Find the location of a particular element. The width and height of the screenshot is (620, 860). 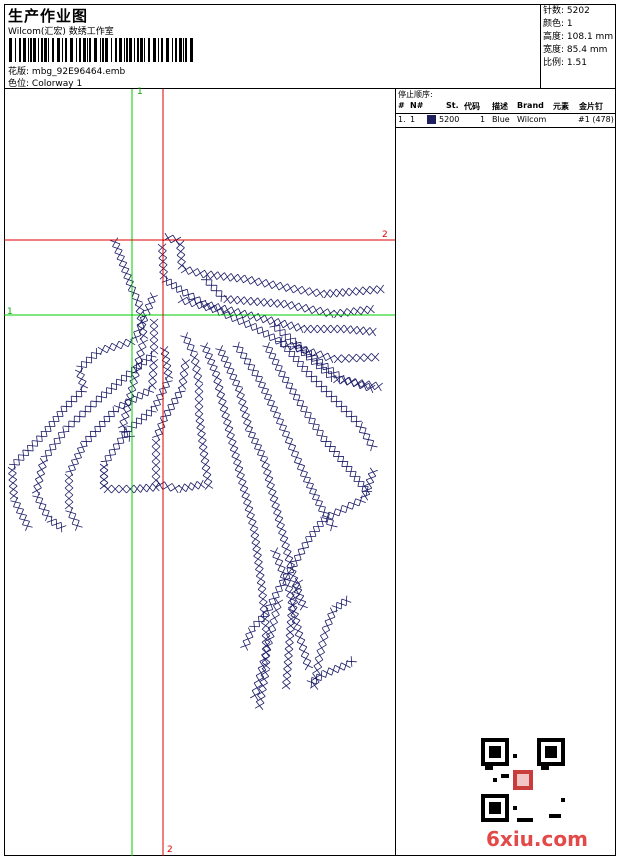

col-desc: 描述 is located at coordinates (500, 106).